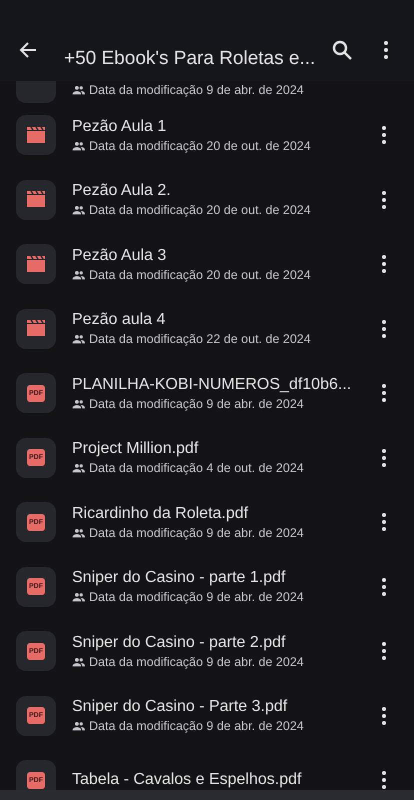 The image size is (414, 800). What do you see at coordinates (210, 255) in the screenshot?
I see `file-name: Pezão Aula 3` at bounding box center [210, 255].